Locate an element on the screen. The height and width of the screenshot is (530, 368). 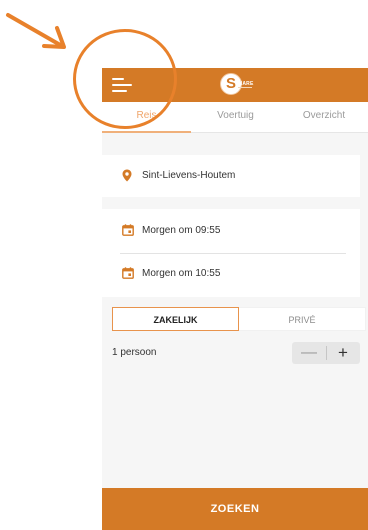
tab-reis: Reis is located at coordinates (146, 117).